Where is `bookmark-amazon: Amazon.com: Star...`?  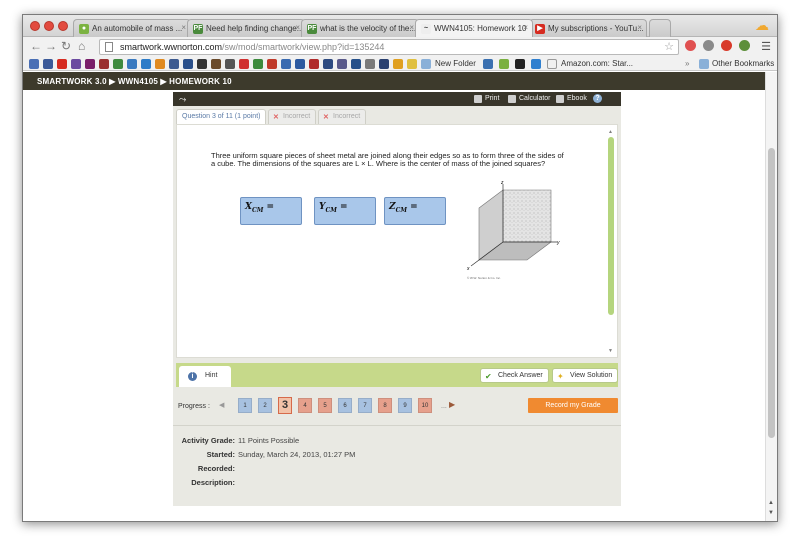
bookmark-amazon: Amazon.com: Star... is located at coordinates (597, 63).